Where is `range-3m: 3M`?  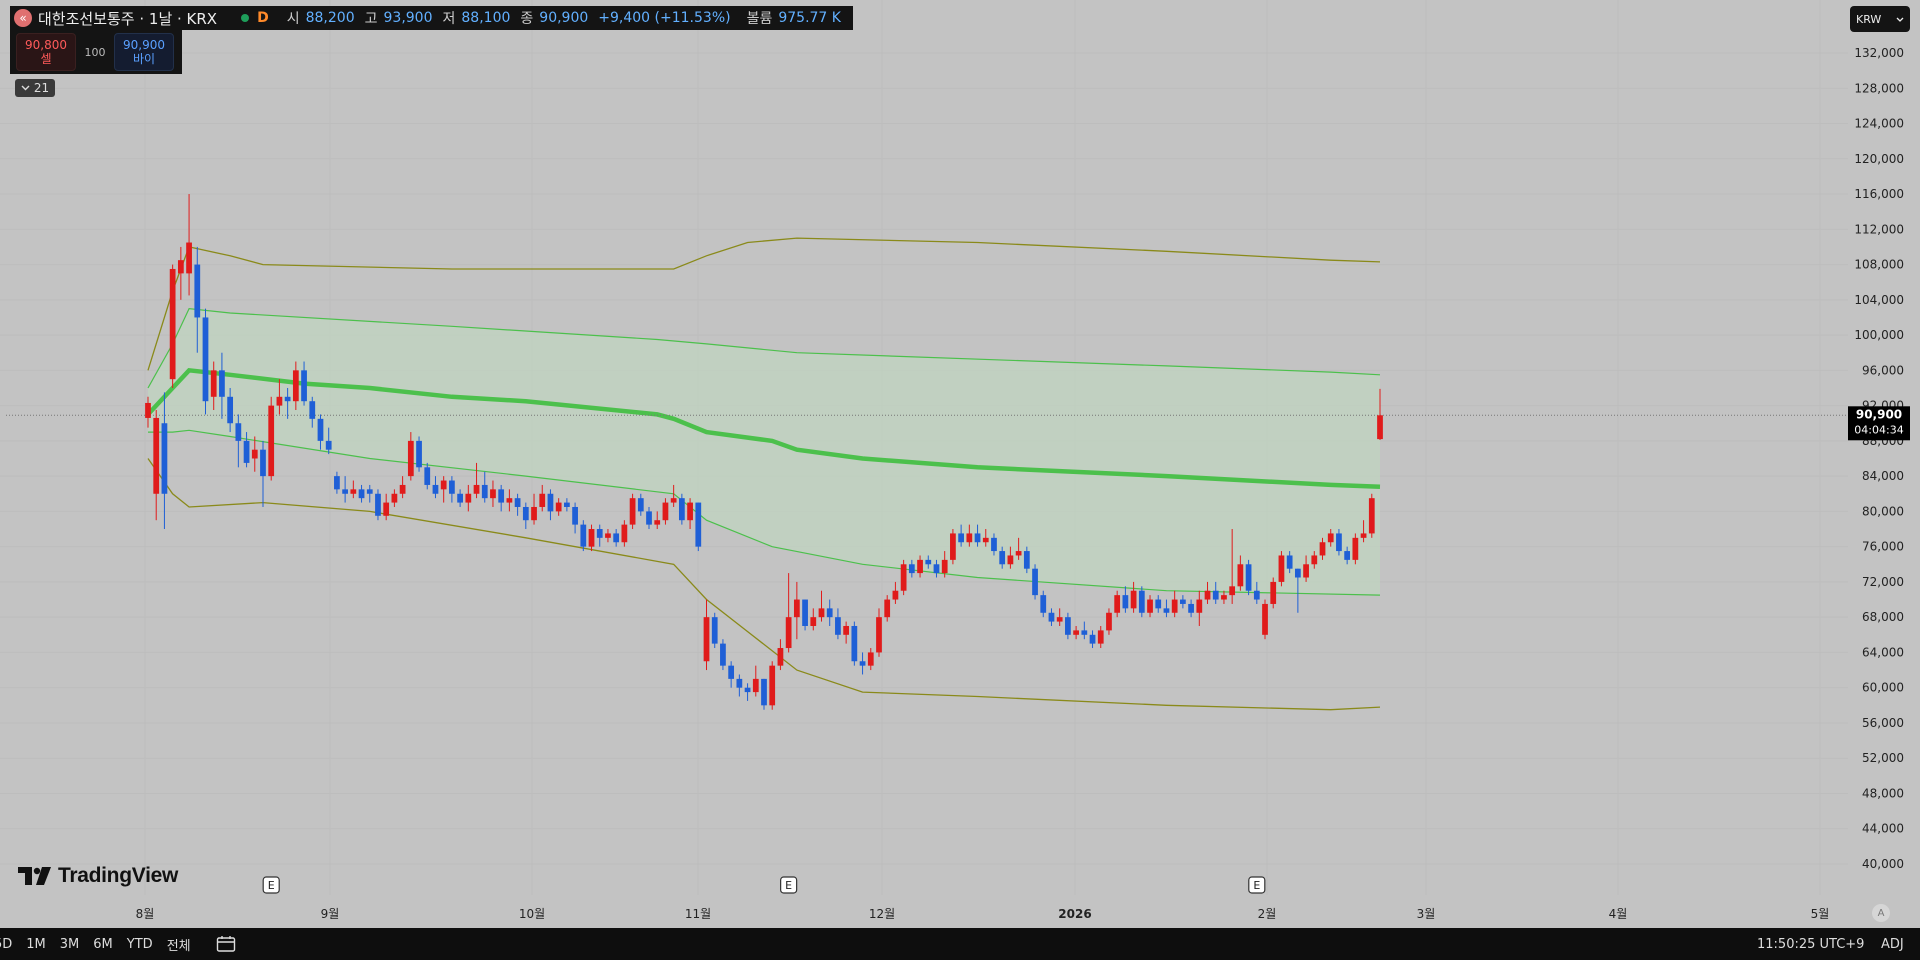
range-3m: 3M is located at coordinates (70, 944).